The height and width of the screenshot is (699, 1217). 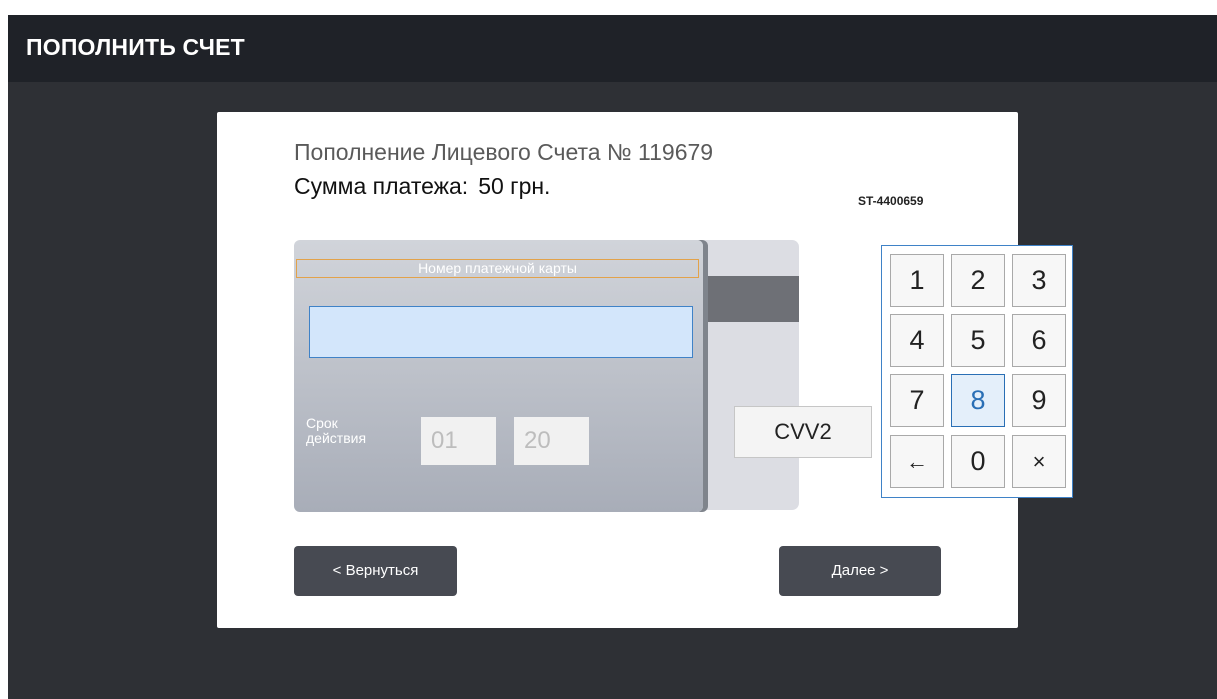 I want to click on amount-line: Сумма платежа: 50 грн., so click(x=422, y=186).